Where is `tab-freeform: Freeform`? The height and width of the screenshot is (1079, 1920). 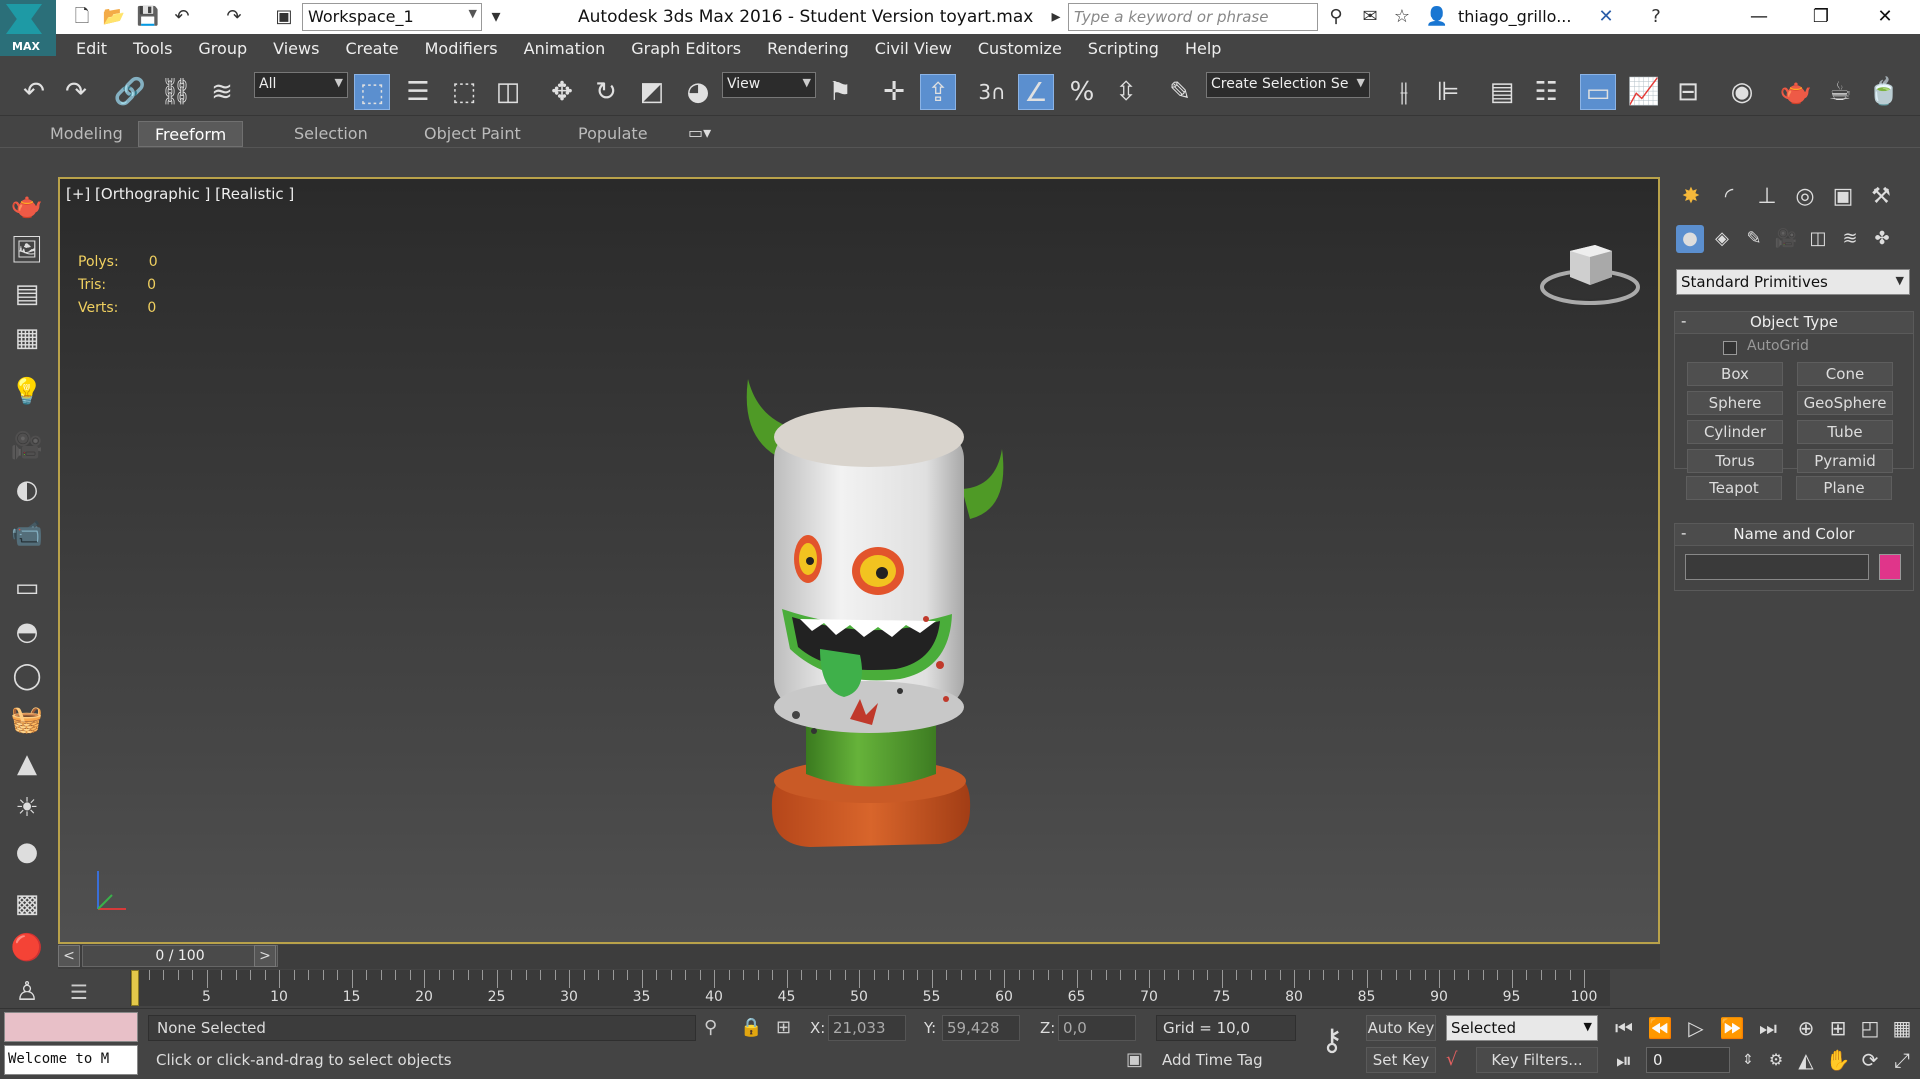 tab-freeform: Freeform is located at coordinates (191, 134).